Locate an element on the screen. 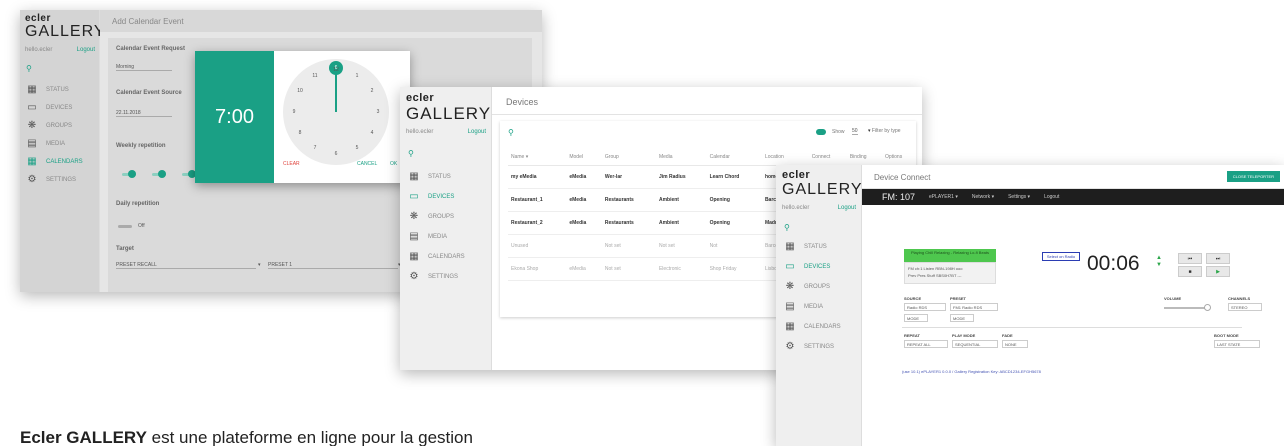  stop-icon: ■ is located at coordinates (1190, 271).